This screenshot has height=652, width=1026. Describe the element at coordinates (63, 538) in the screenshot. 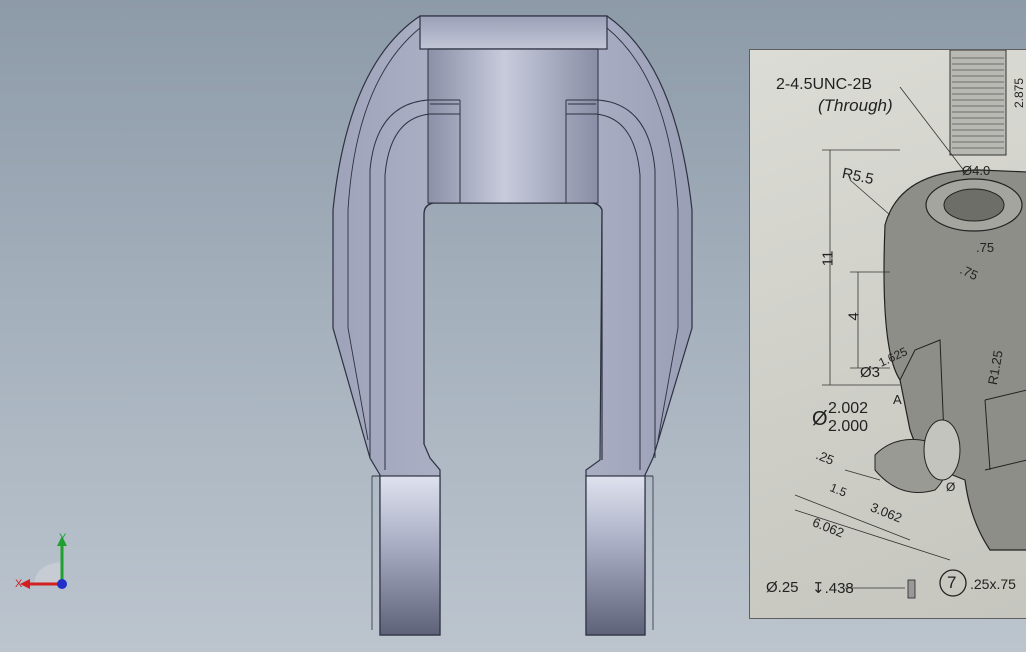

I see `triad-y-label: Y` at that location.